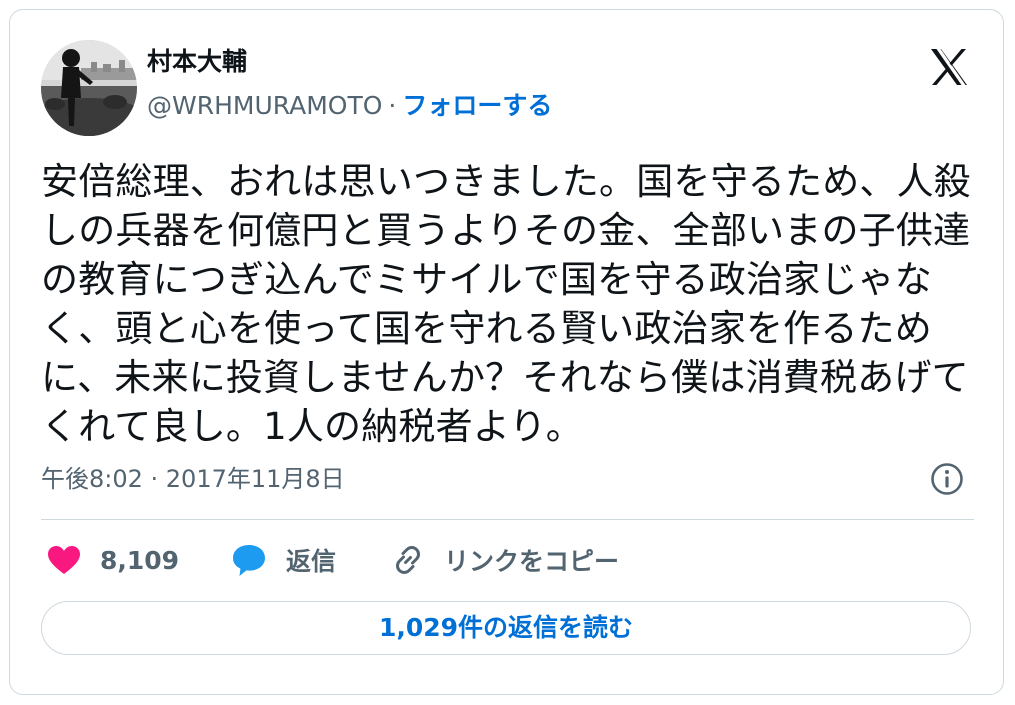 This screenshot has width=1015, height=705. What do you see at coordinates (506, 628) in the screenshot?
I see `read-replies-button: 1,029件の返信を読む` at bounding box center [506, 628].